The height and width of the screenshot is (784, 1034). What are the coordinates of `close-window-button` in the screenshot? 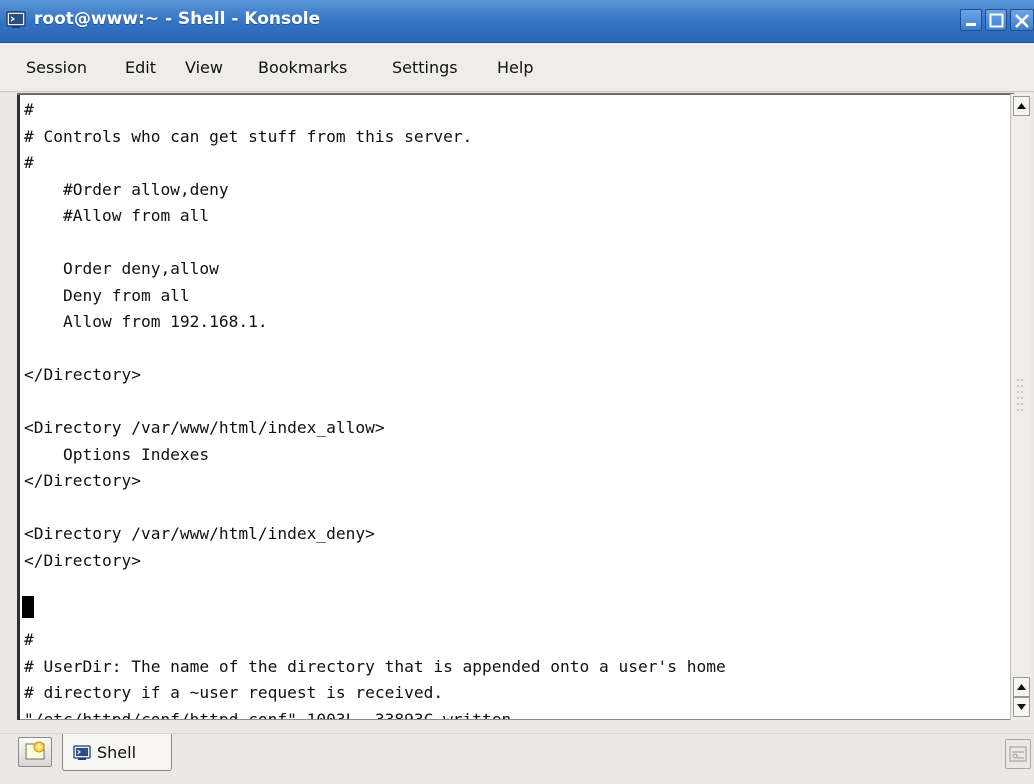 It's located at (1022, 20).